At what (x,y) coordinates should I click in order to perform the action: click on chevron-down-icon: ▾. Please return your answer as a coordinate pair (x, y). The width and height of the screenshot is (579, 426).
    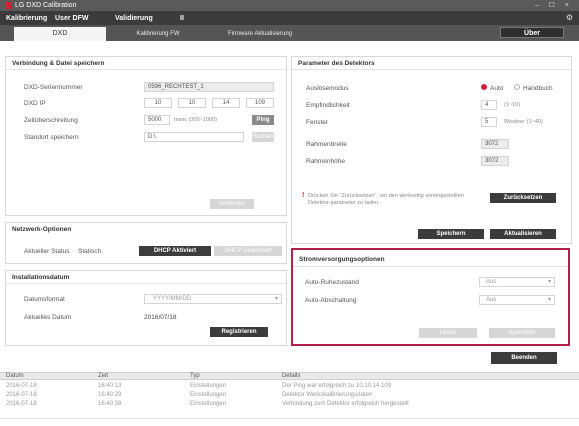
    Looking at the image, I should click on (276, 299).